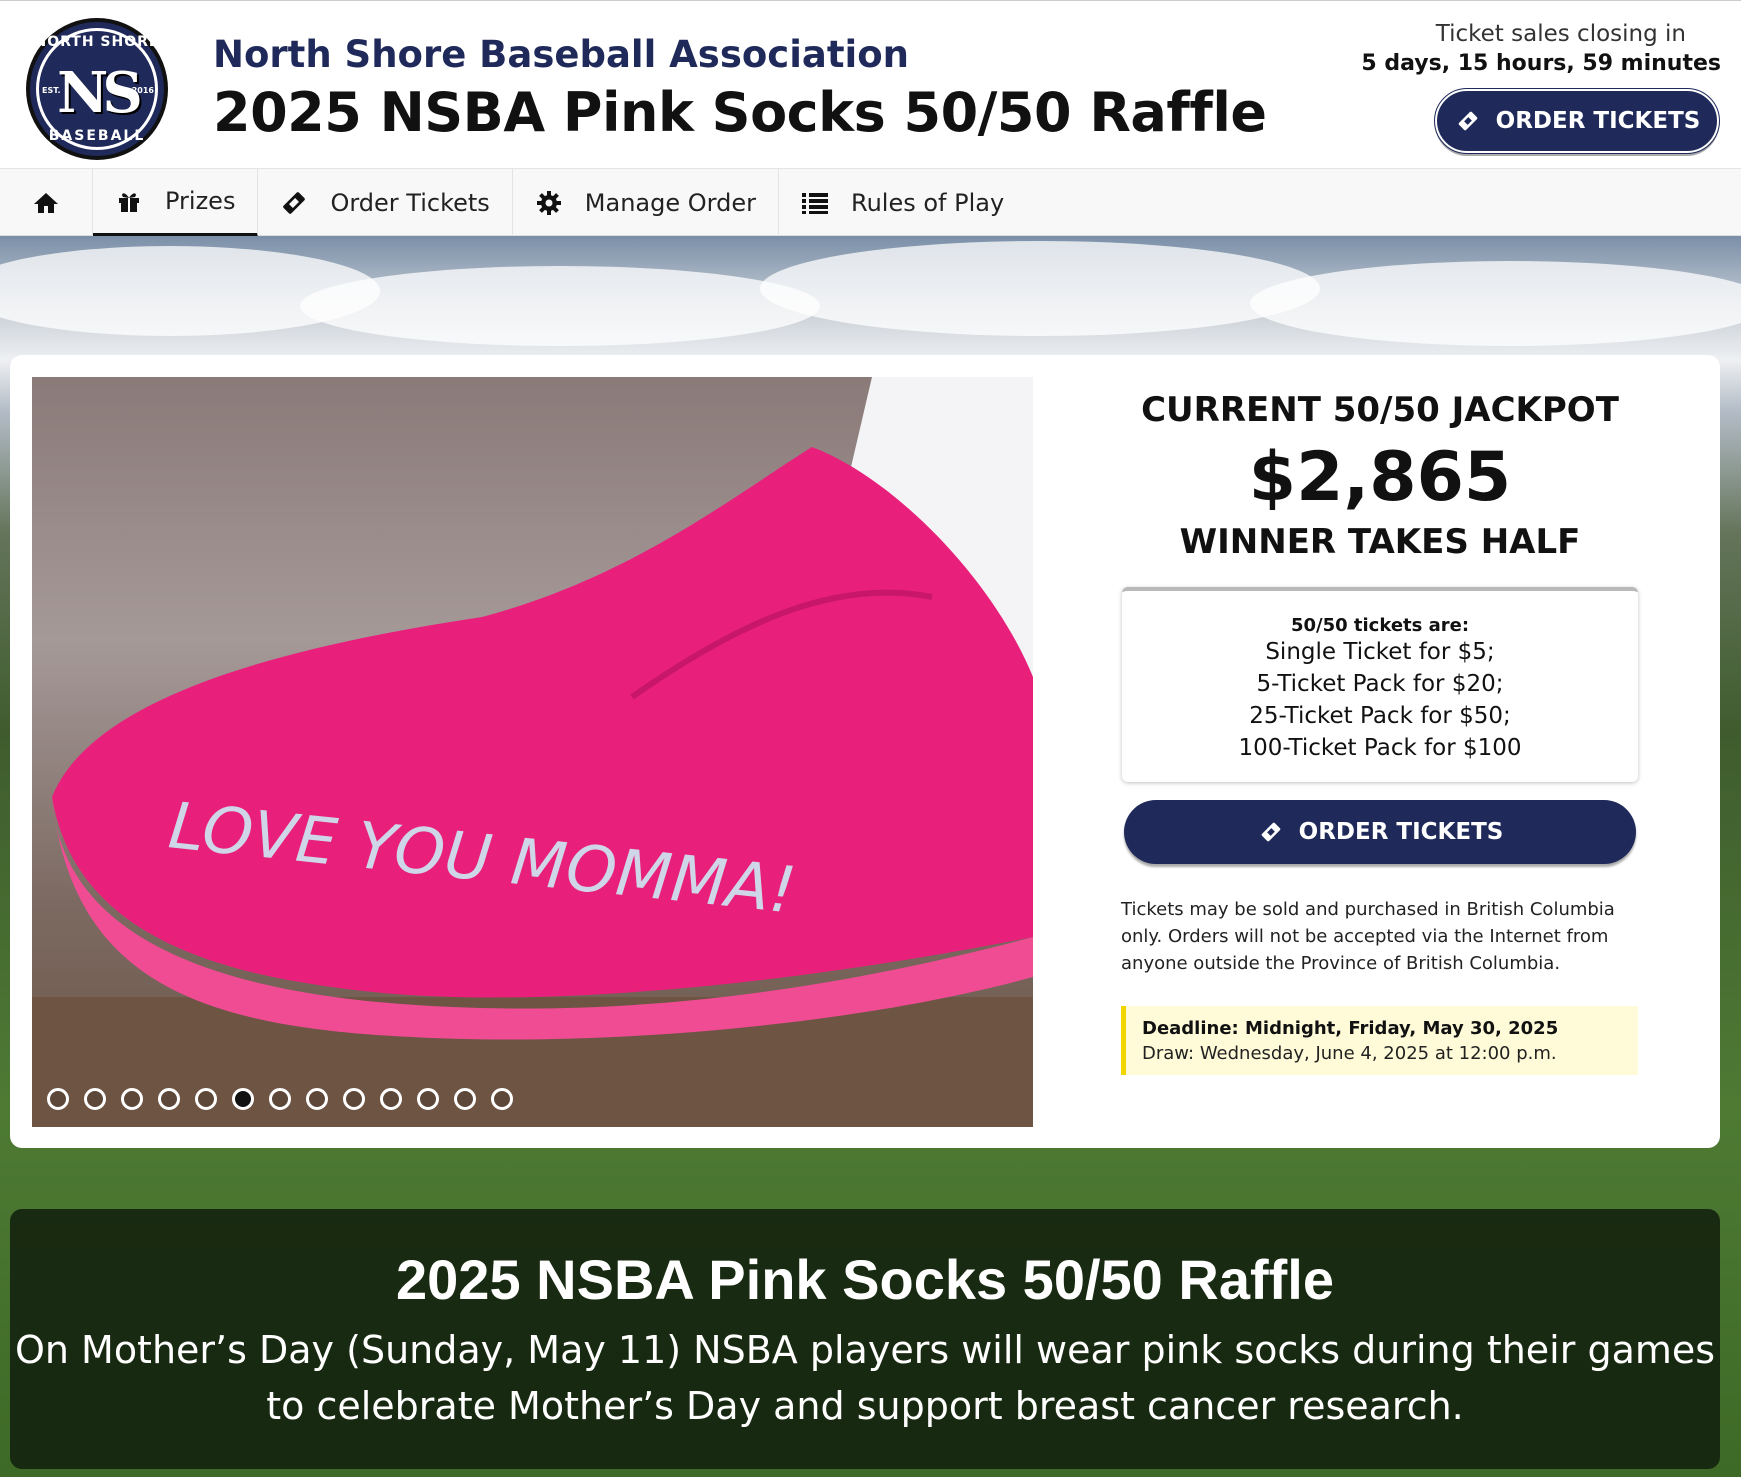  I want to click on nsba-logo: NORTH SHORE NS EST. 2016 BASEBALL, so click(97, 89).